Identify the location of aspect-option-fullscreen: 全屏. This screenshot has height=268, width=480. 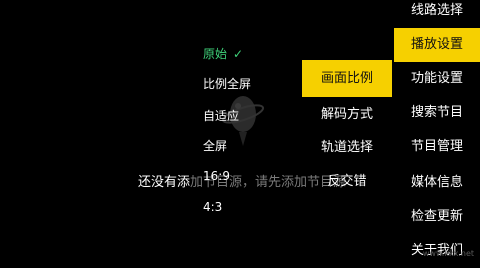
(215, 146).